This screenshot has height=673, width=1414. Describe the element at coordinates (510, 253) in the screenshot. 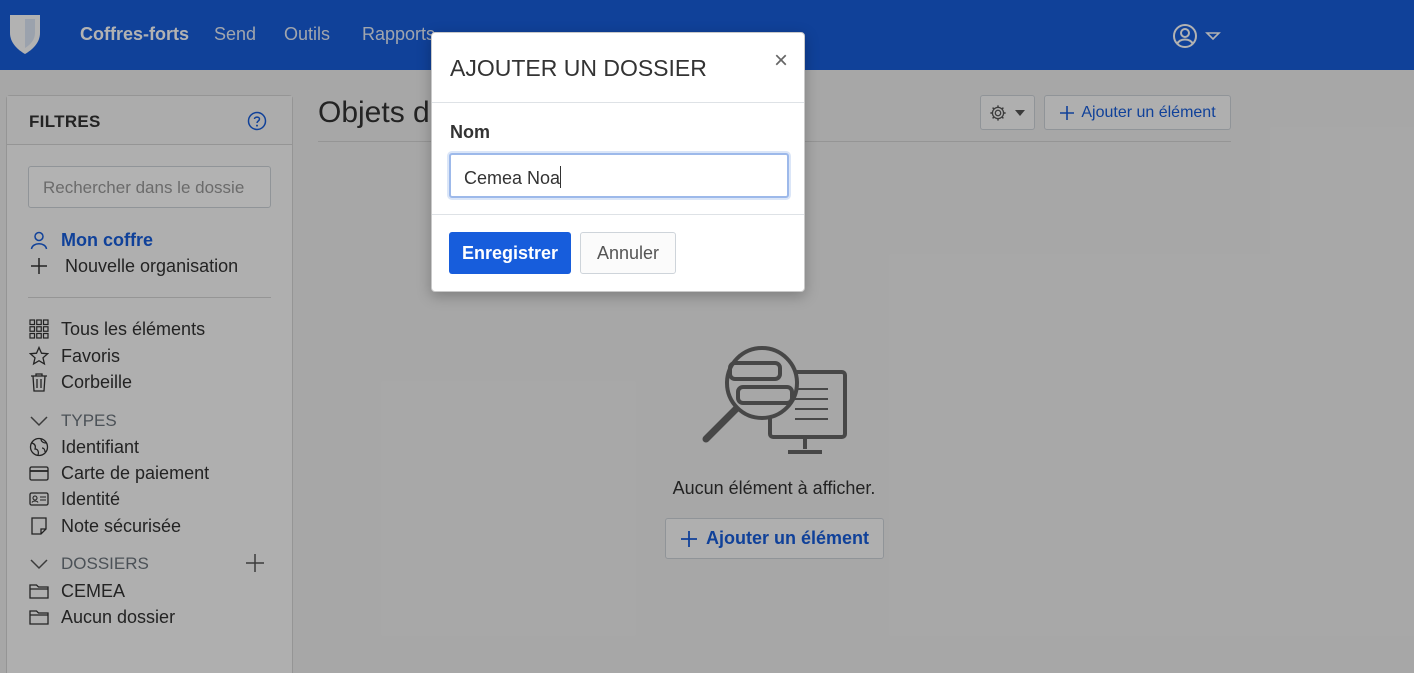

I see `save-button: Enregistrer` at that location.